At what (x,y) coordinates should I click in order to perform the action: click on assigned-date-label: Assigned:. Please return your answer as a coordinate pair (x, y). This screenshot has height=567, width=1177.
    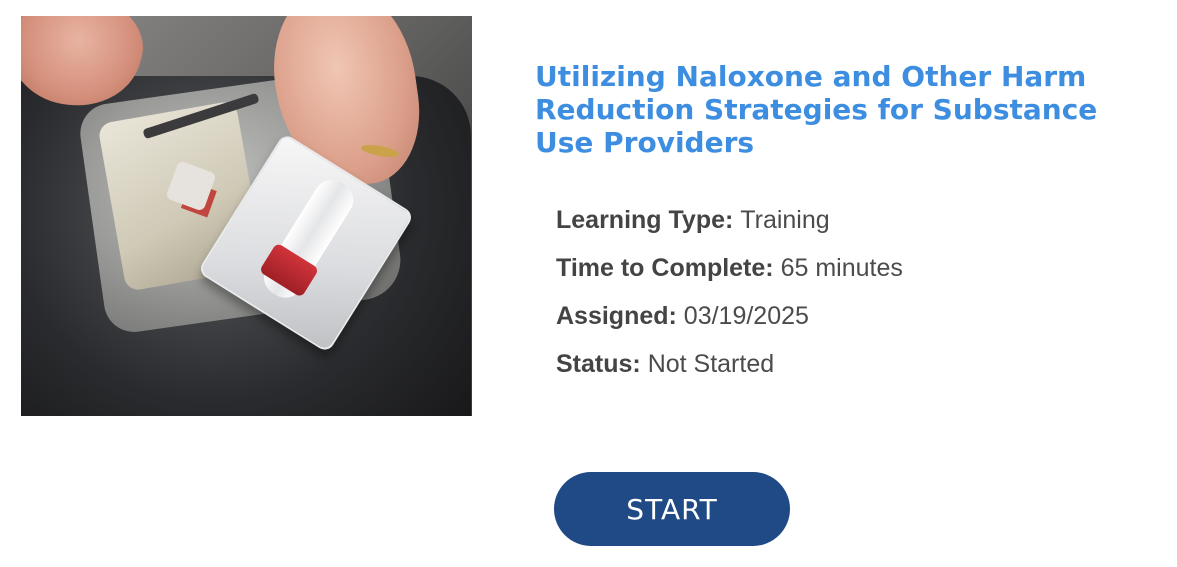
    Looking at the image, I should click on (620, 316).